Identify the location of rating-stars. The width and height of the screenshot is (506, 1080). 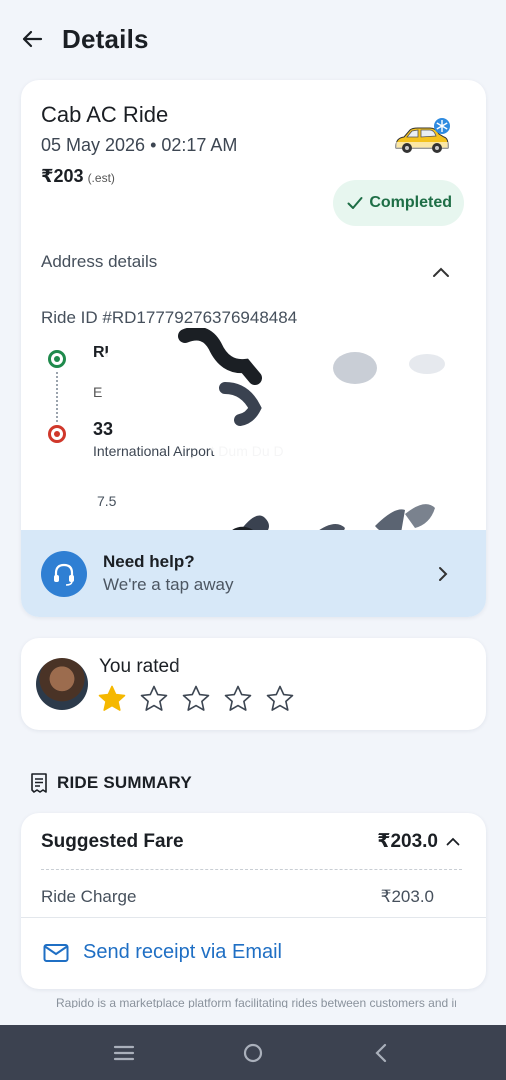
(196, 699).